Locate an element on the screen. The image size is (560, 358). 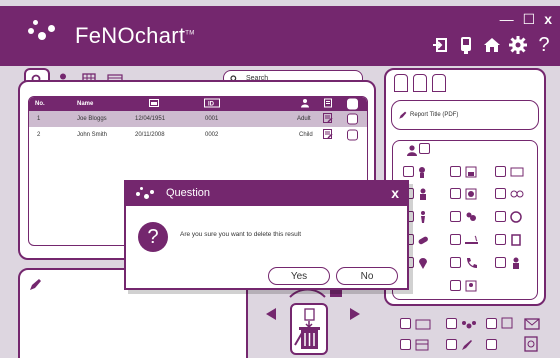
height-icon is located at coordinates (423, 193).